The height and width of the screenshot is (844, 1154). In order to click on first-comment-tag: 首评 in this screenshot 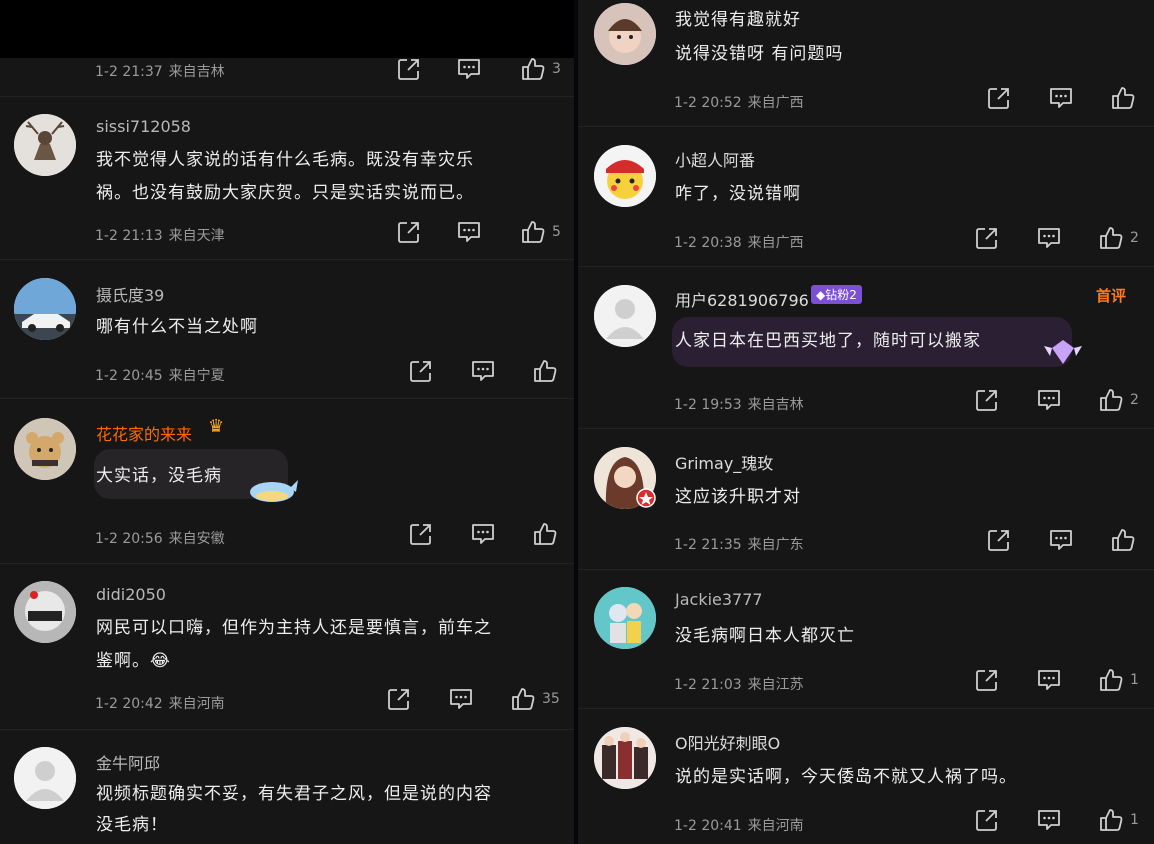, I will do `click(1111, 296)`.